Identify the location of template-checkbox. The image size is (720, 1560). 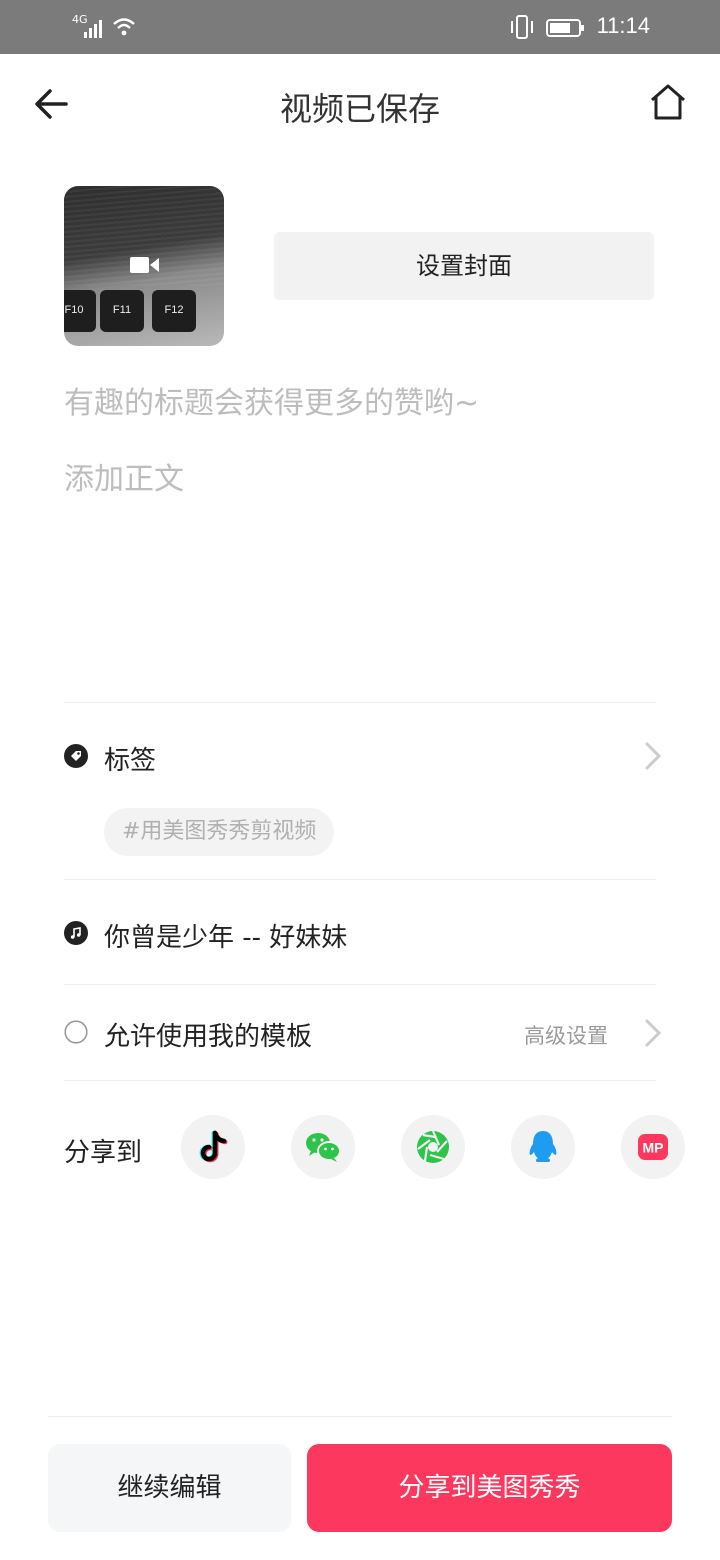
(76, 1032).